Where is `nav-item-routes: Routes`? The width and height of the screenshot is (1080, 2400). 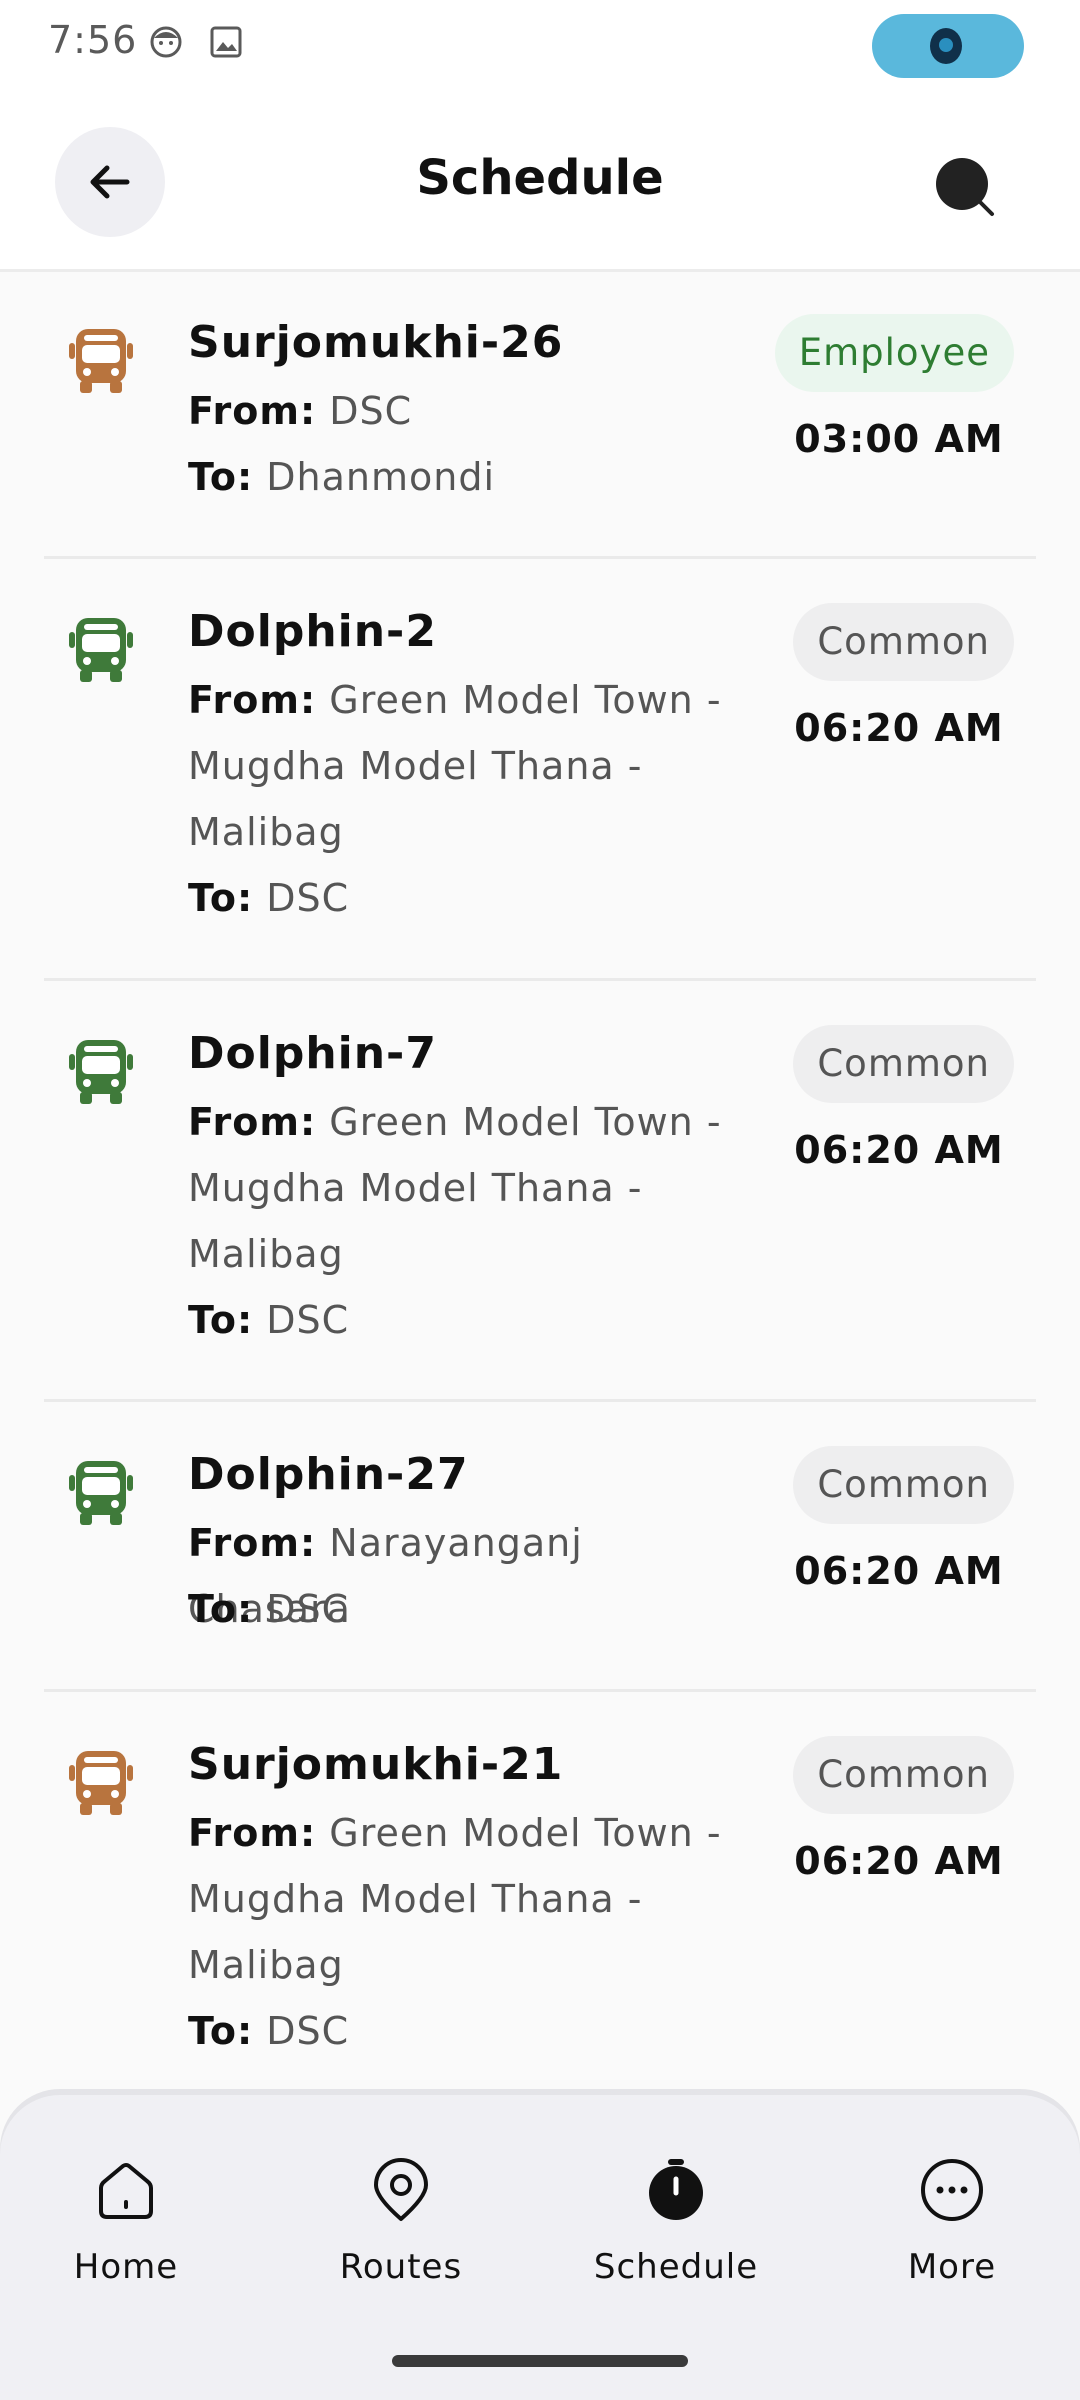
nav-item-routes: Routes is located at coordinates (401, 2221).